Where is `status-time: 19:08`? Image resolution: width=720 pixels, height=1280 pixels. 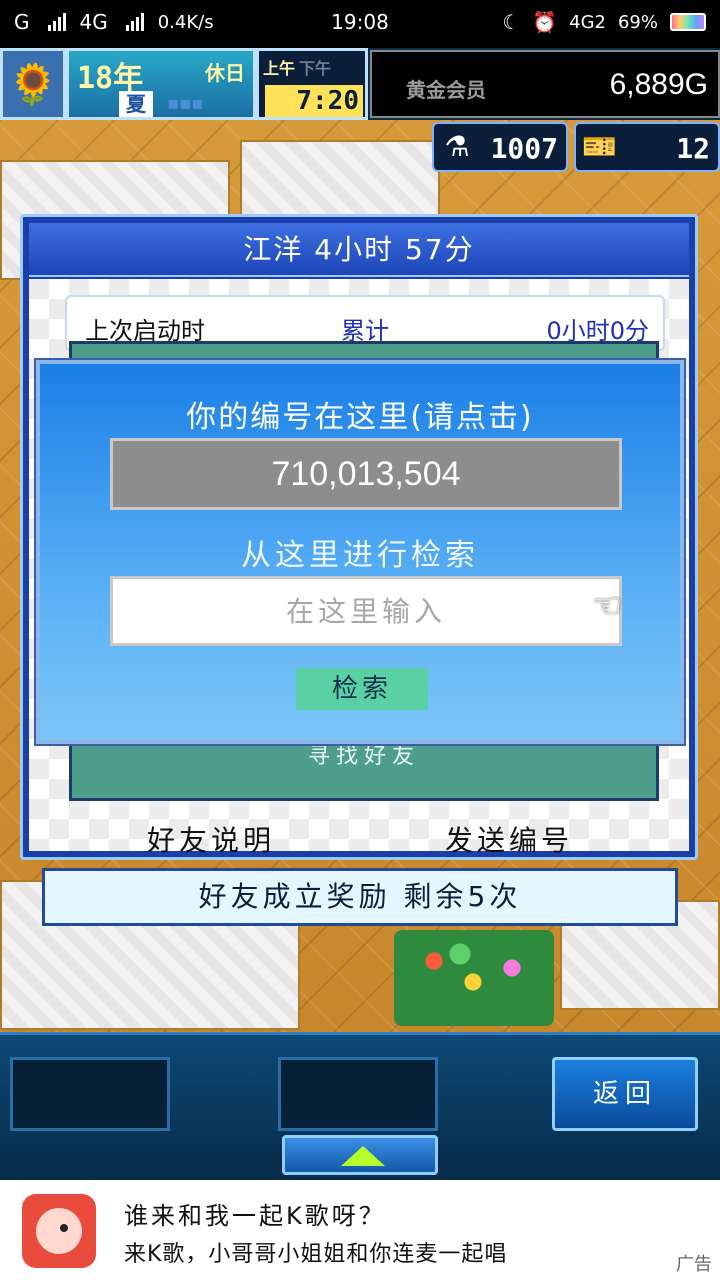 status-time: 19:08 is located at coordinates (360, 22).